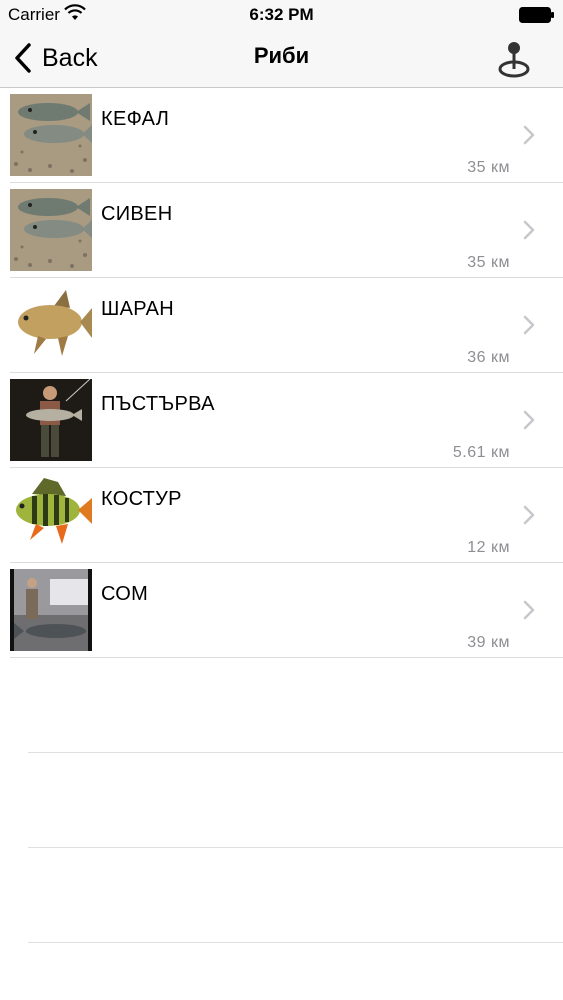 Image resolution: width=563 pixels, height=1000 pixels. Describe the element at coordinates (281, 515) in the screenshot. I see `list-item: КОСТУР 12 км` at that location.